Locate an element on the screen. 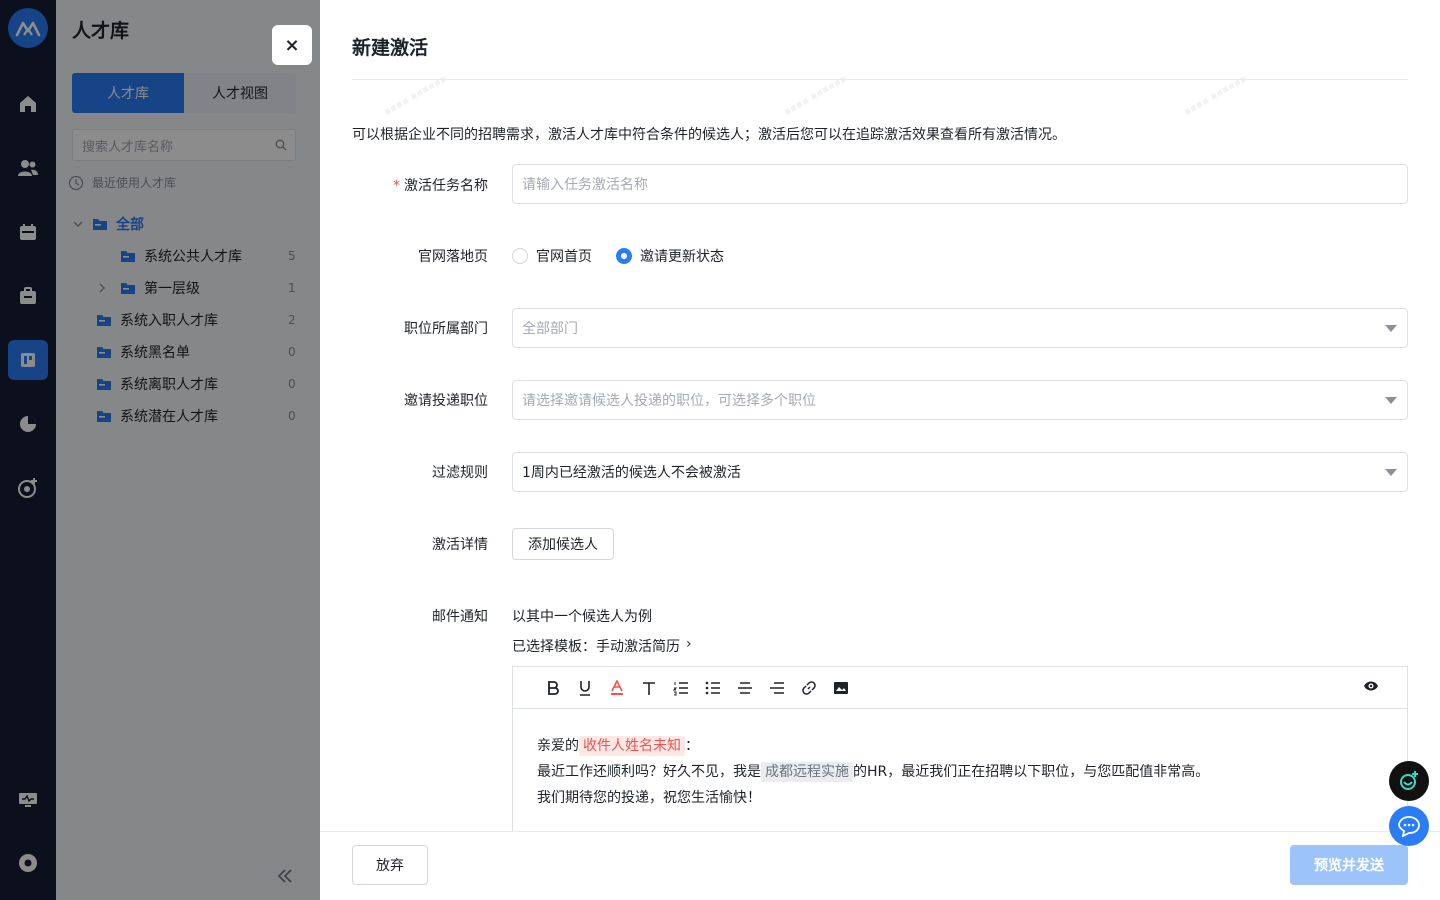 The image size is (1440, 900). department-select: 全部部门 is located at coordinates (960, 328).